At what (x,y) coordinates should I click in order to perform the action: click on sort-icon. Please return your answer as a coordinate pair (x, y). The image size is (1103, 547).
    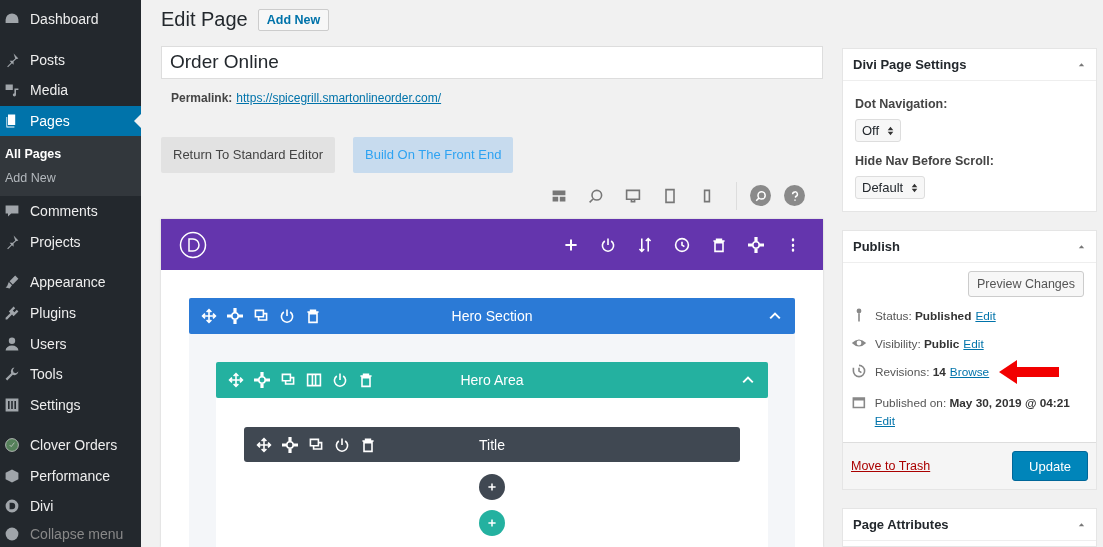
    Looking at the image, I should click on (645, 244).